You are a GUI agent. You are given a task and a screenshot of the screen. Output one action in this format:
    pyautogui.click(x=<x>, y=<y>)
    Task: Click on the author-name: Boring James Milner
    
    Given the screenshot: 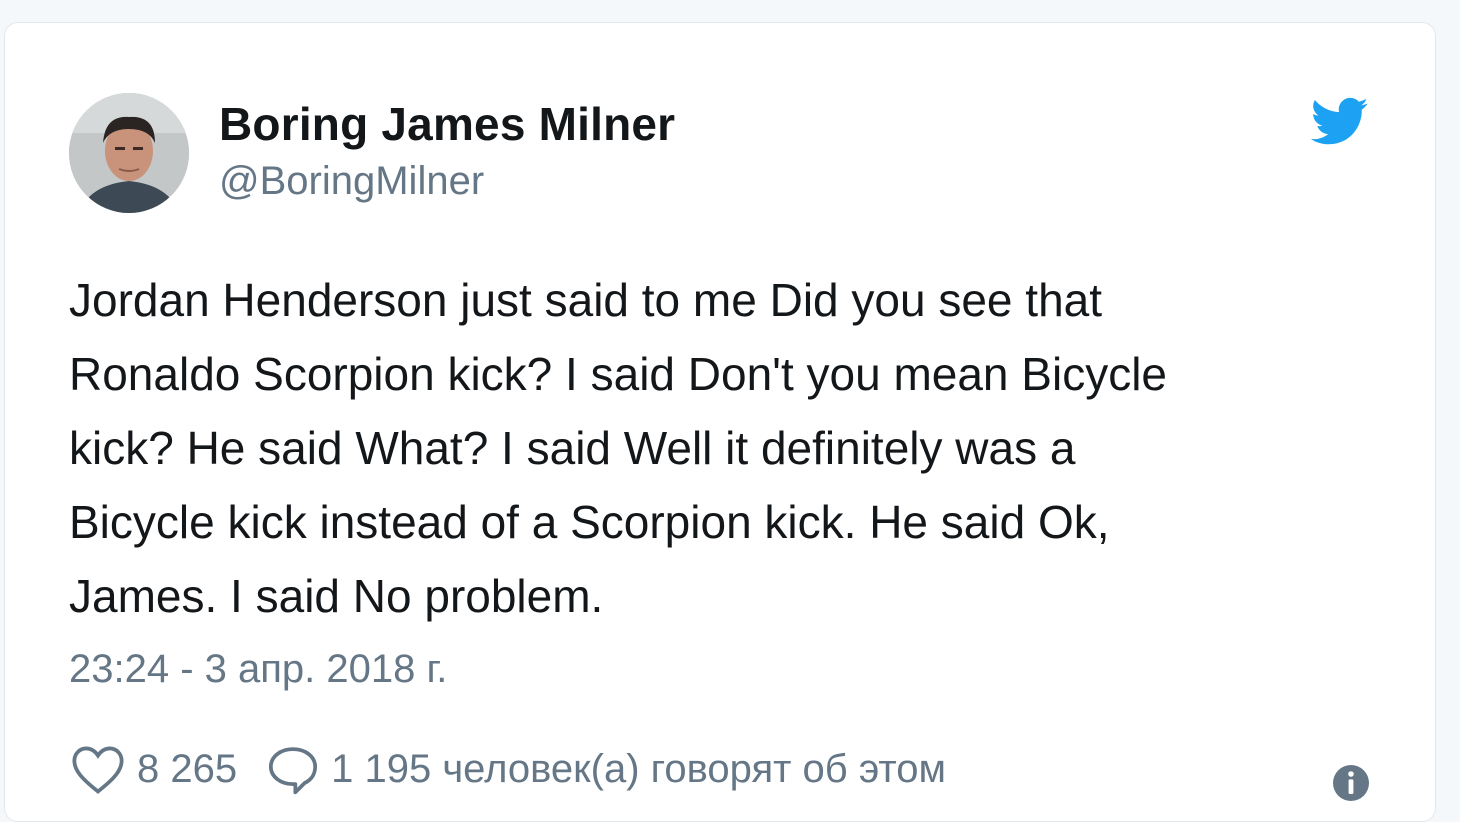 What is the action you would take?
    pyautogui.click(x=447, y=124)
    